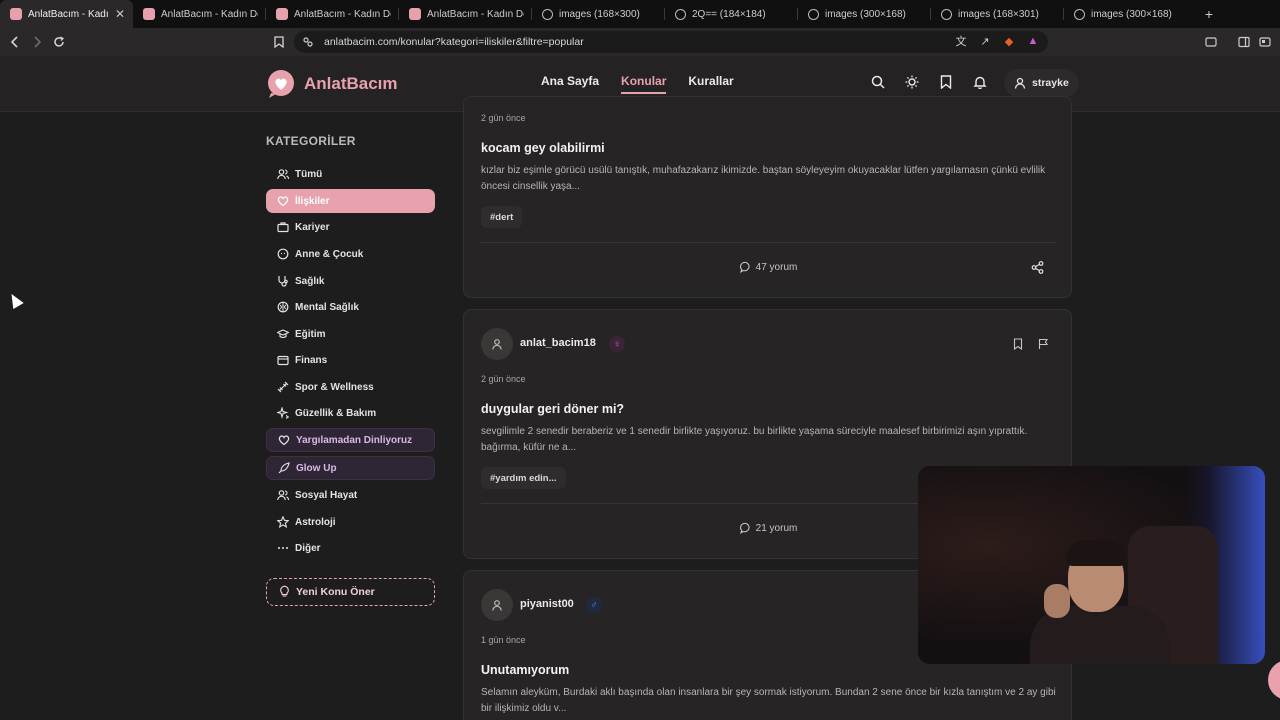 Image resolution: width=1280 pixels, height=720 pixels. Describe the element at coordinates (543, 148) in the screenshot. I see `post-title: kocam gey olabilirmi` at that location.